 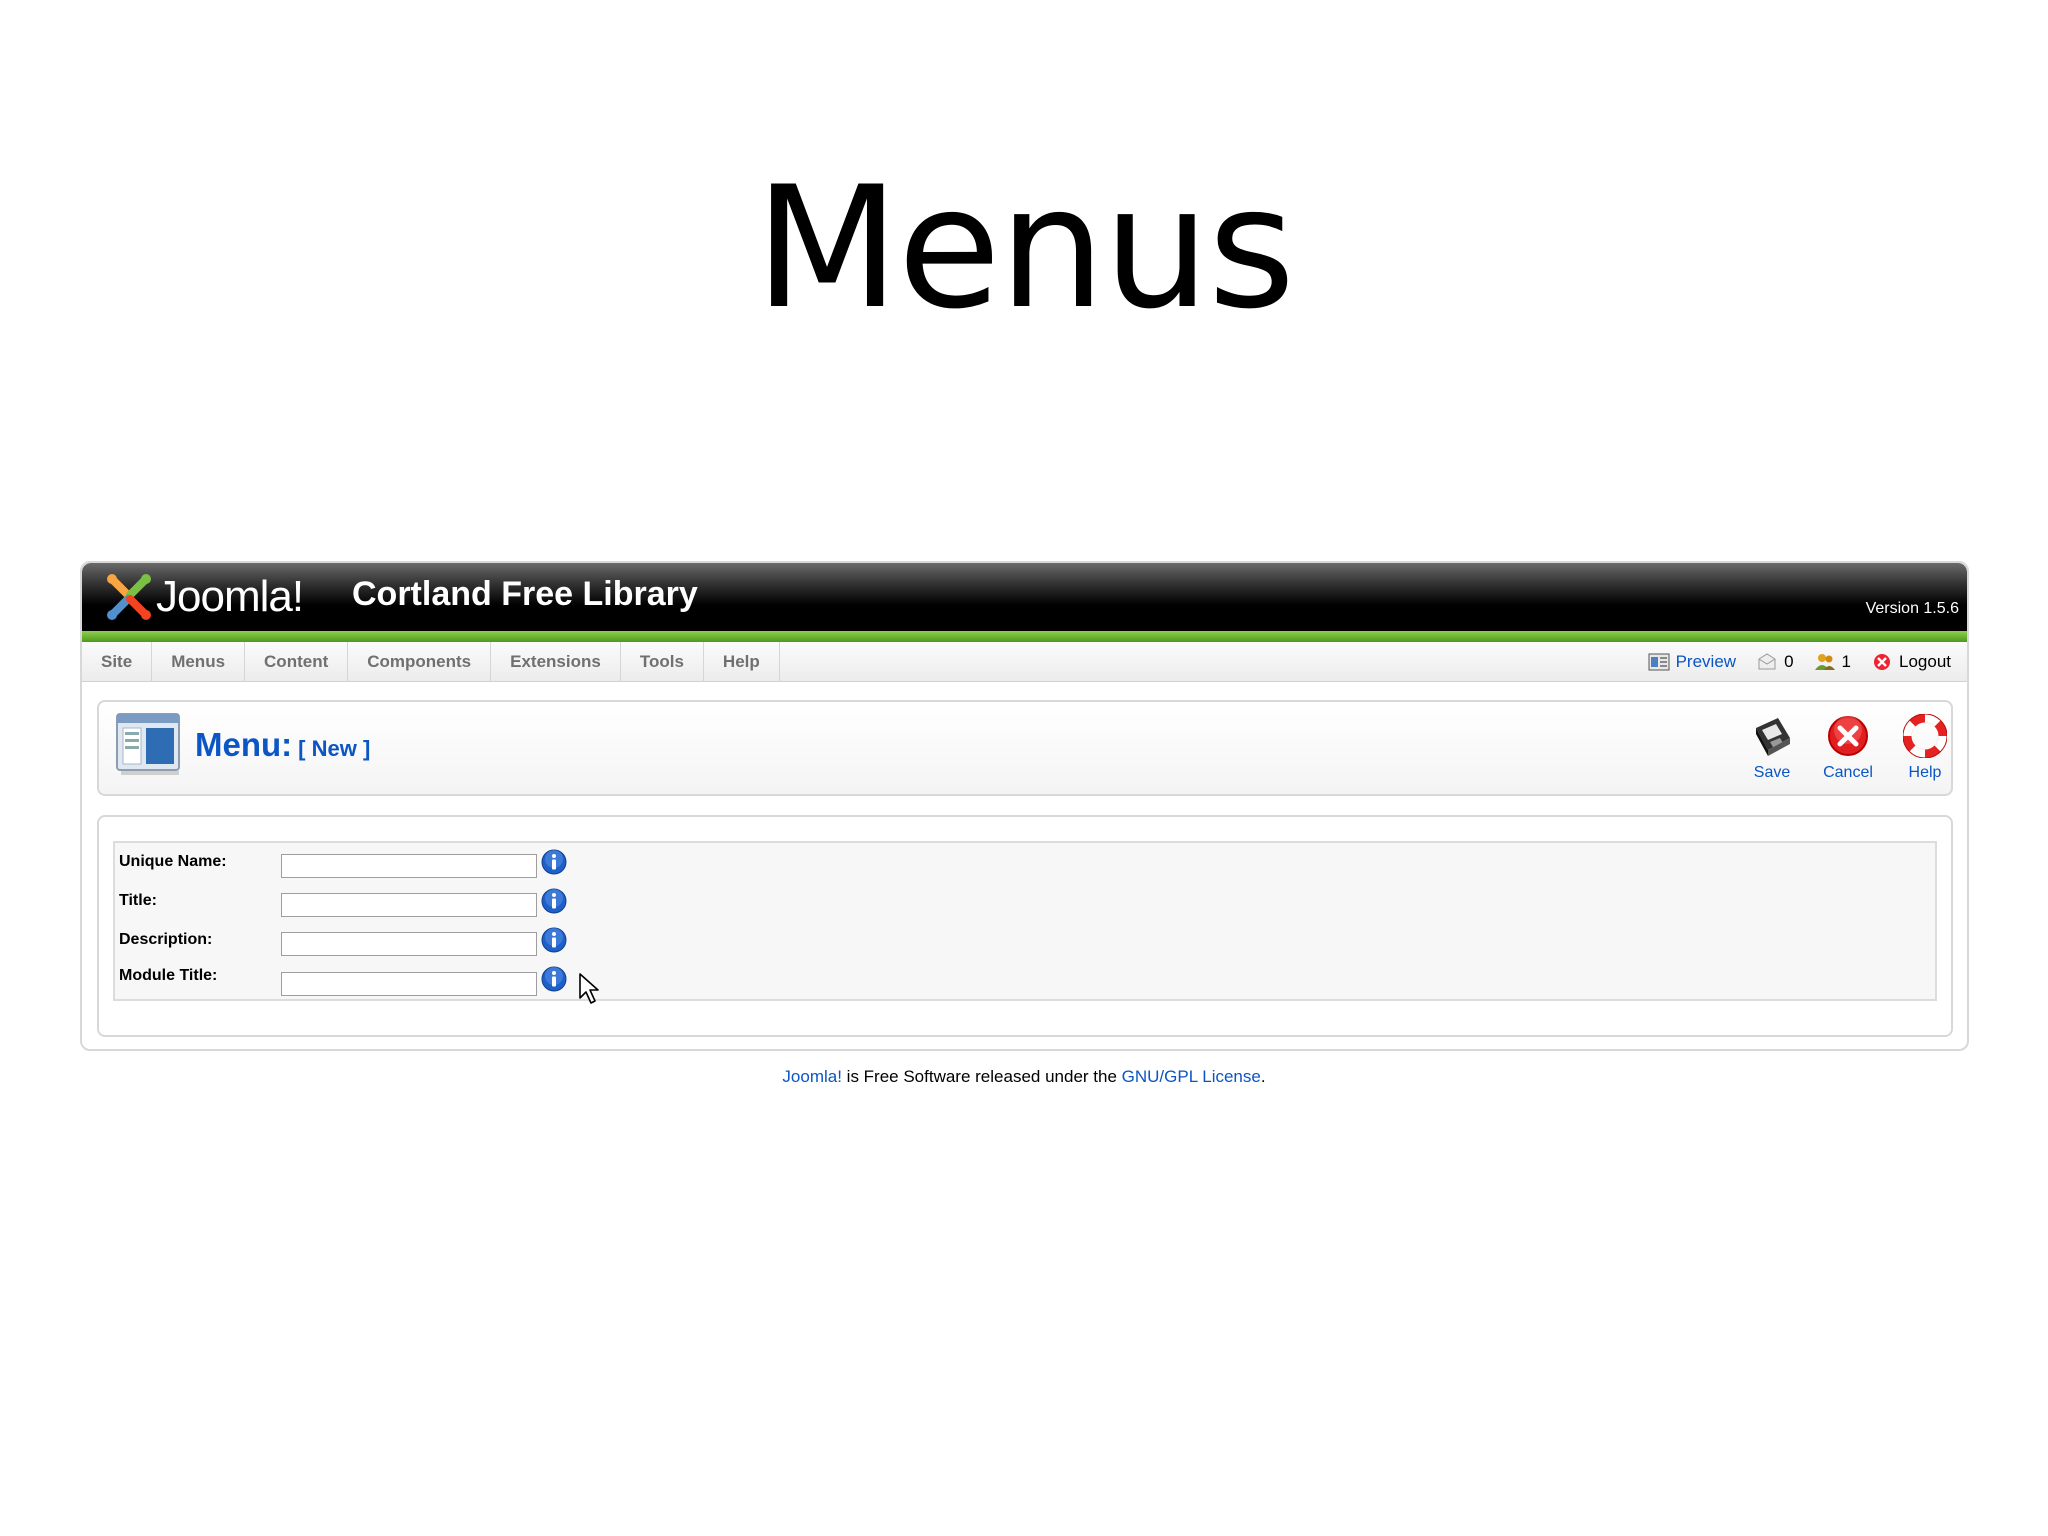 What do you see at coordinates (1882, 662) in the screenshot?
I see `logout-icon` at bounding box center [1882, 662].